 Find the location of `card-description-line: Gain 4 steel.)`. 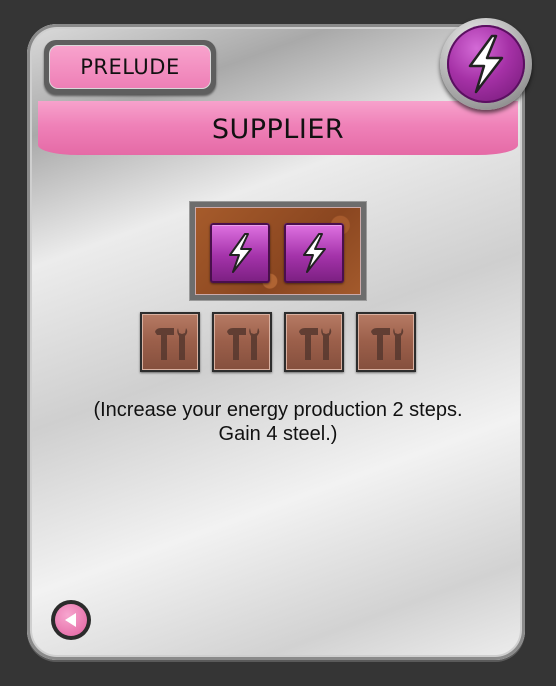

card-description-line: Gain 4 steel.) is located at coordinates (278, 434).